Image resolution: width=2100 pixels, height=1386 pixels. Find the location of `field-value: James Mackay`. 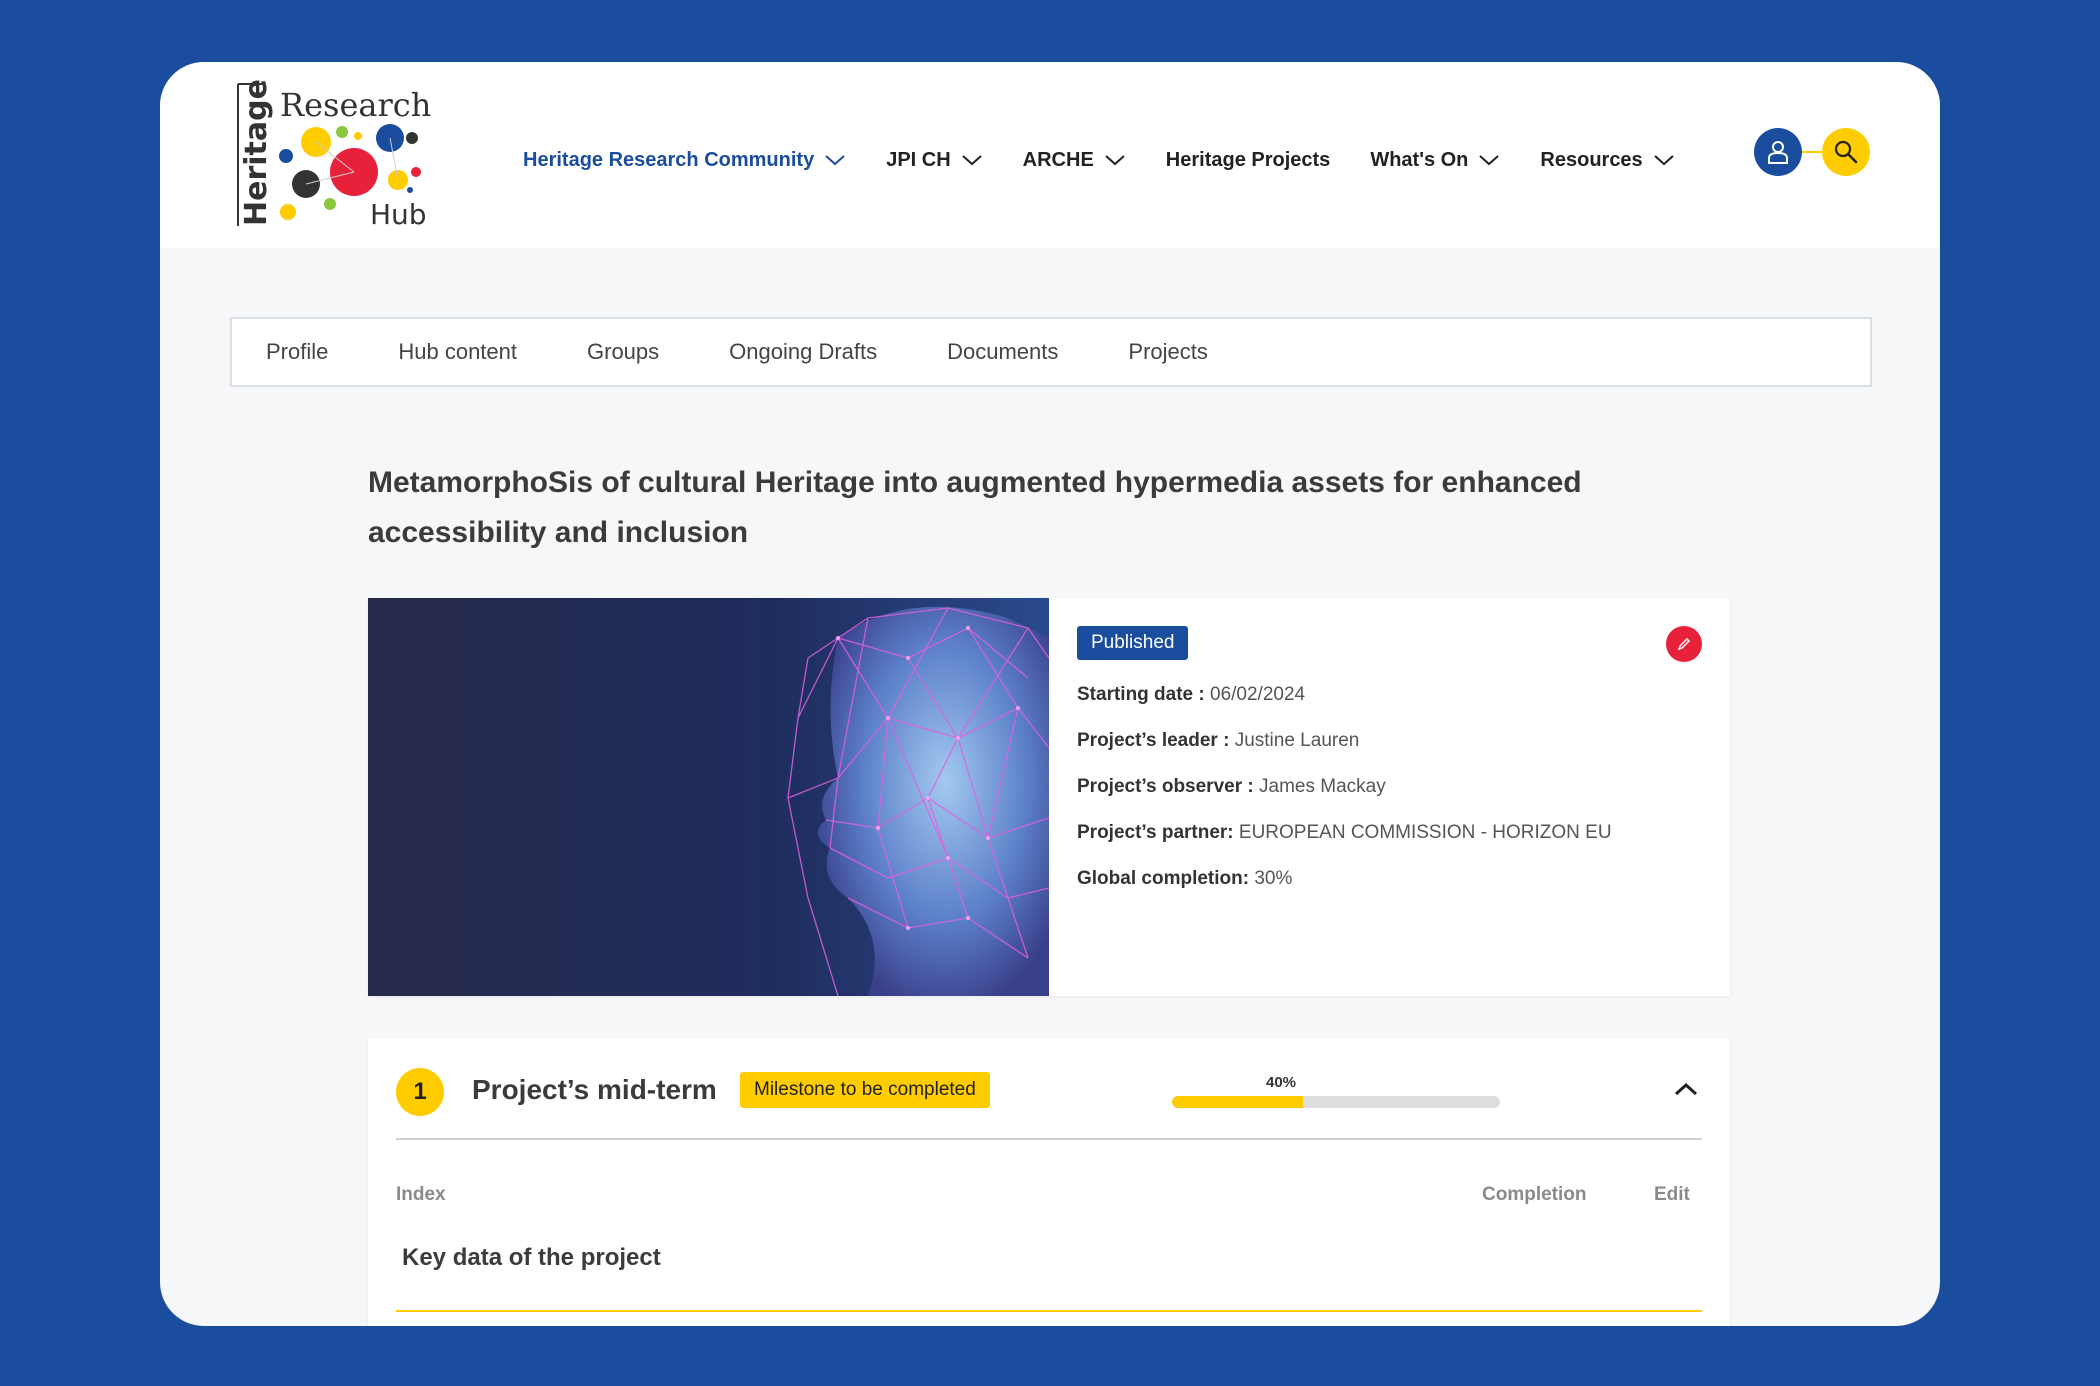

field-value: James Mackay is located at coordinates (1319, 786).